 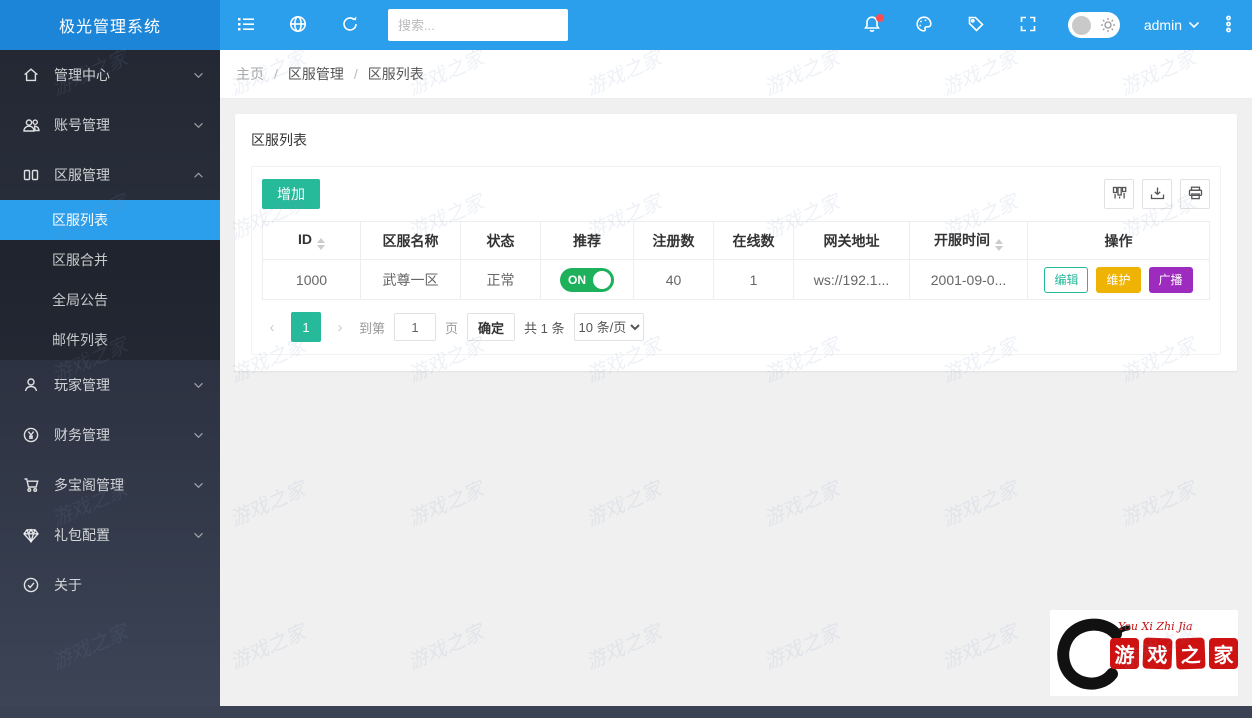 I want to click on globe-icon, so click(x=298, y=25).